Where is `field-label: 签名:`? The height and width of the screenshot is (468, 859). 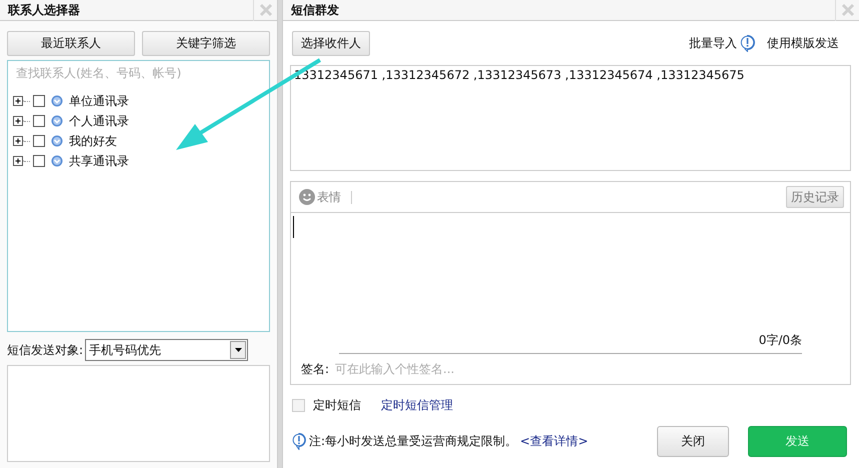
field-label: 签名: is located at coordinates (315, 369).